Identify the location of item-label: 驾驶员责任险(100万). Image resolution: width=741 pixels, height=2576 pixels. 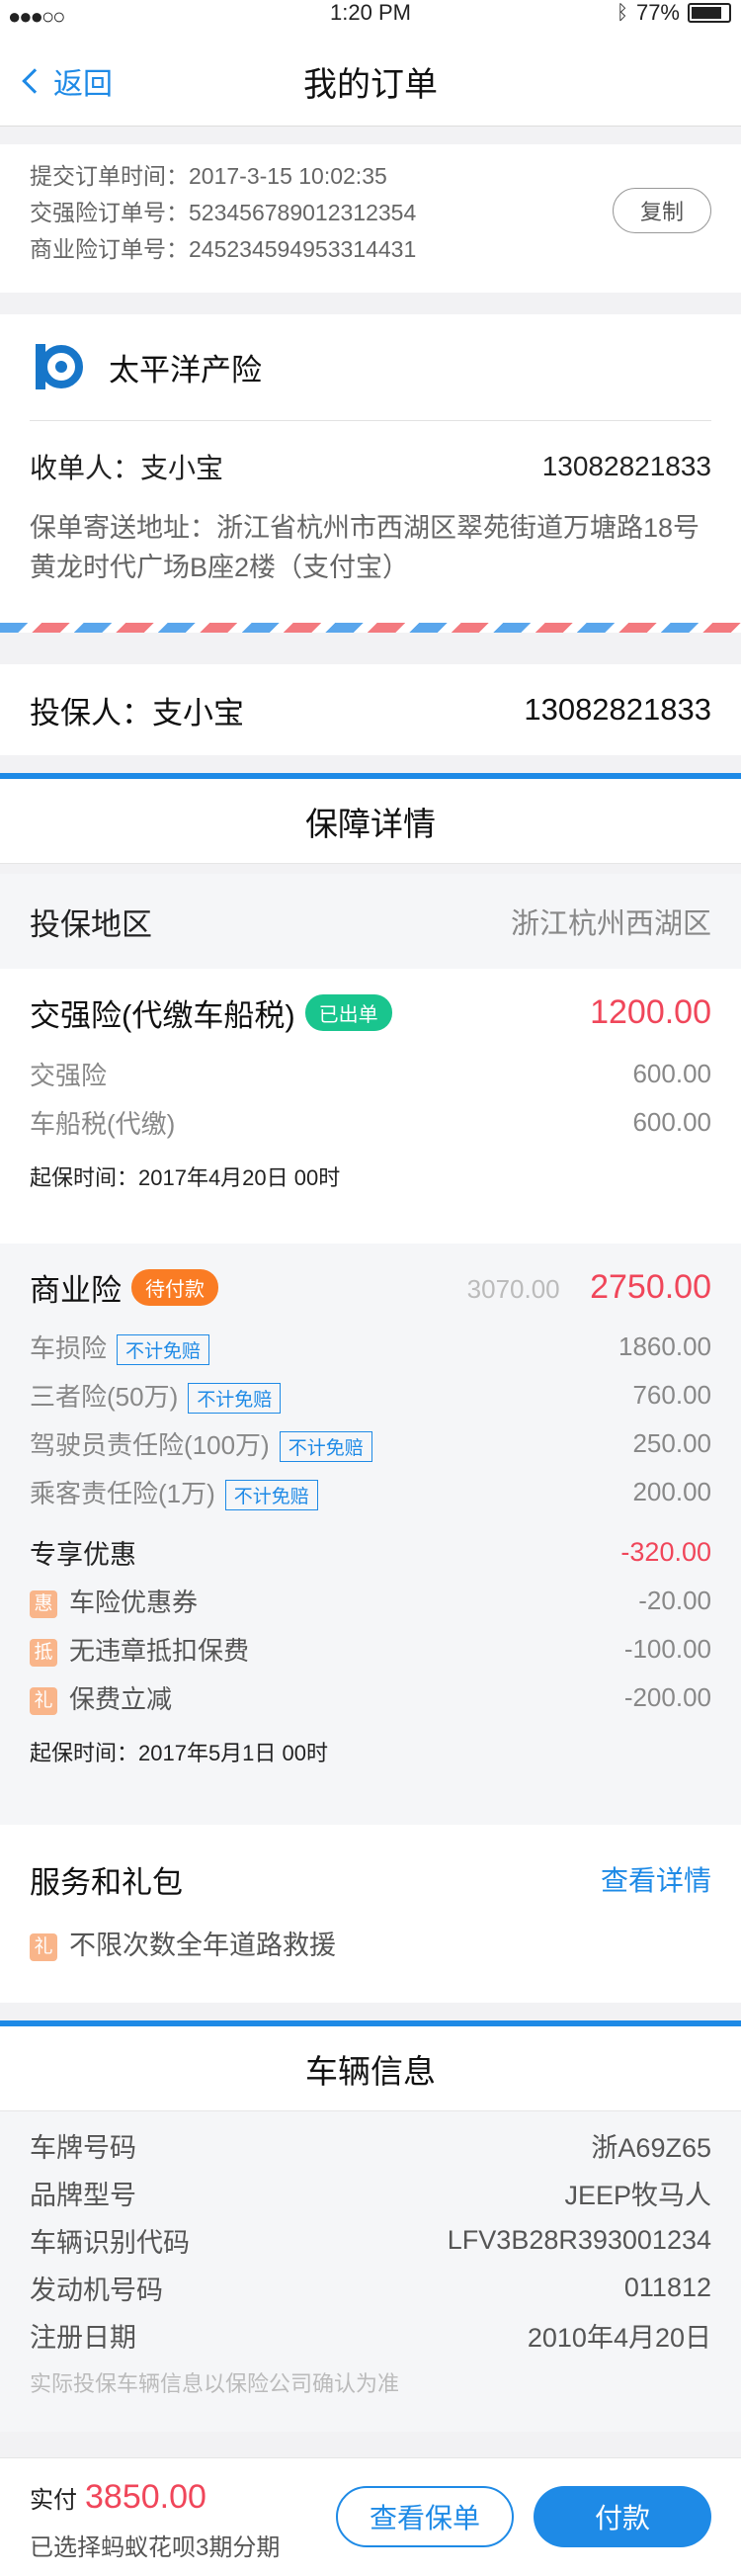
(150, 1444).